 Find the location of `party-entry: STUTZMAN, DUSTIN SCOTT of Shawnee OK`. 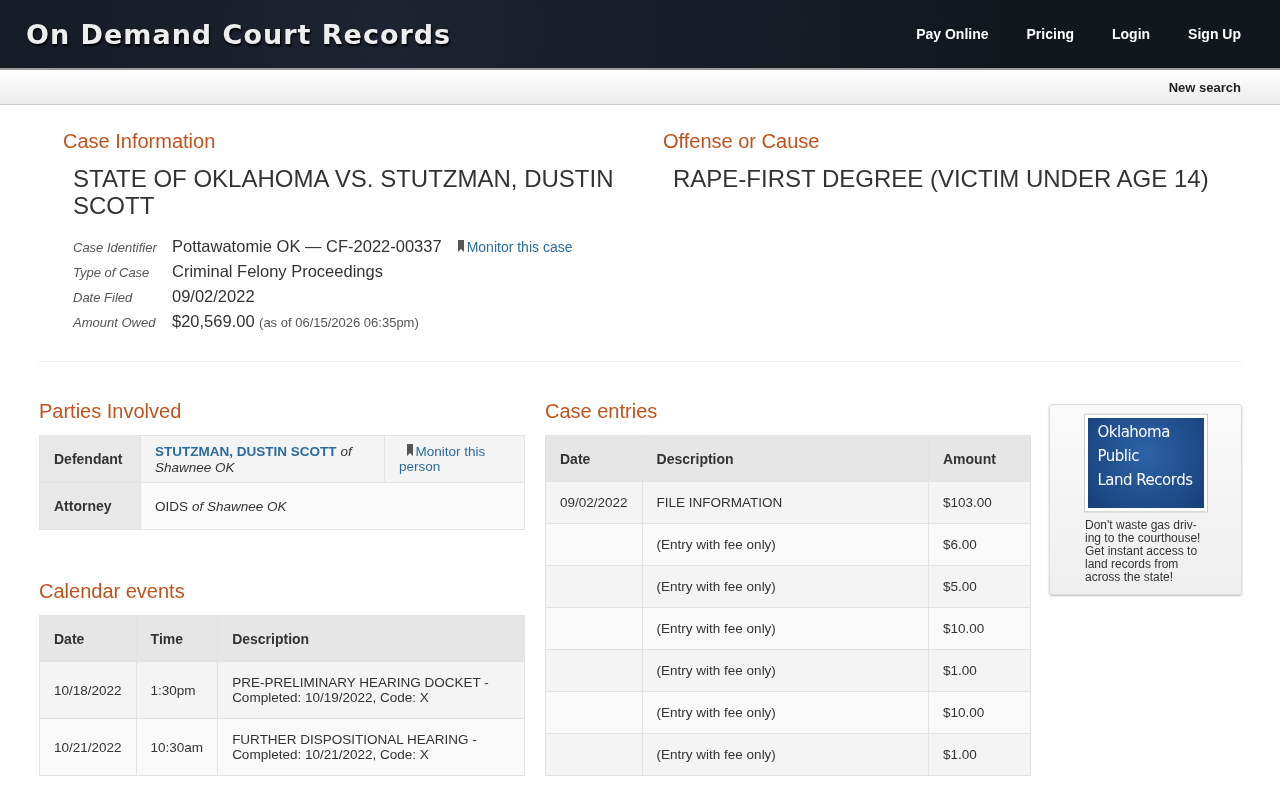

party-entry: STUTZMAN, DUSTIN SCOTT of Shawnee OK is located at coordinates (253, 459).